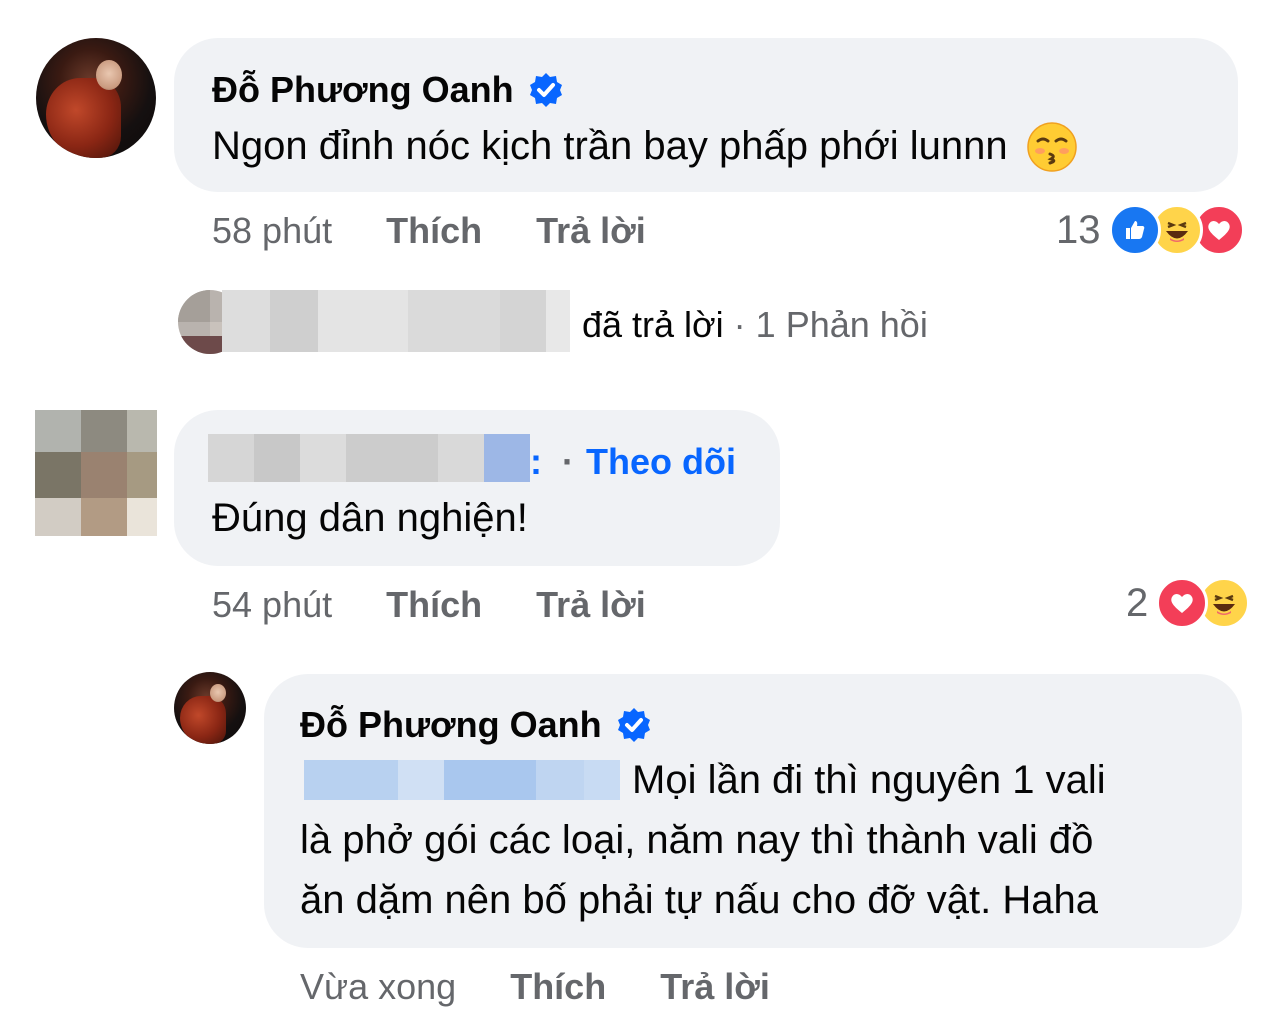 The width and height of the screenshot is (1284, 1014). What do you see at coordinates (1078, 229) in the screenshot?
I see `reaction-count: 13` at bounding box center [1078, 229].